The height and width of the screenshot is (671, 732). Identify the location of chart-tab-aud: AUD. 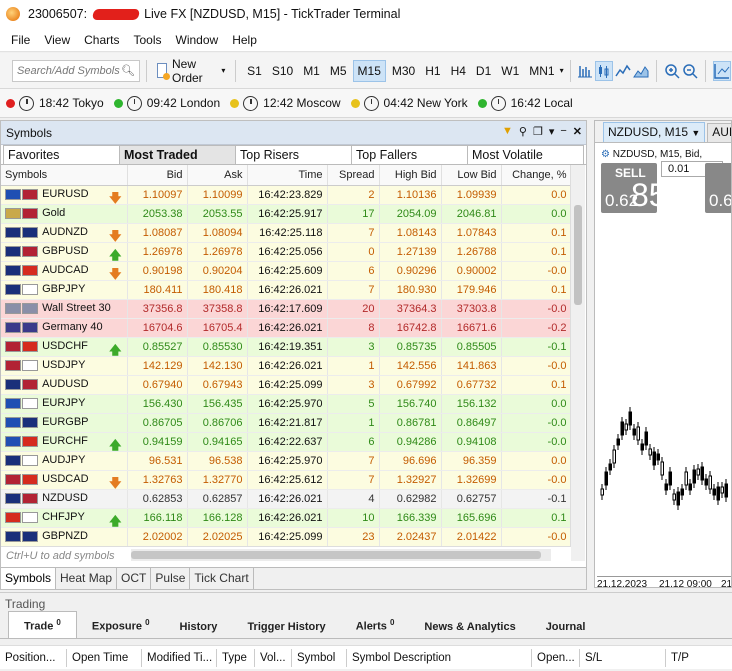
(719, 132).